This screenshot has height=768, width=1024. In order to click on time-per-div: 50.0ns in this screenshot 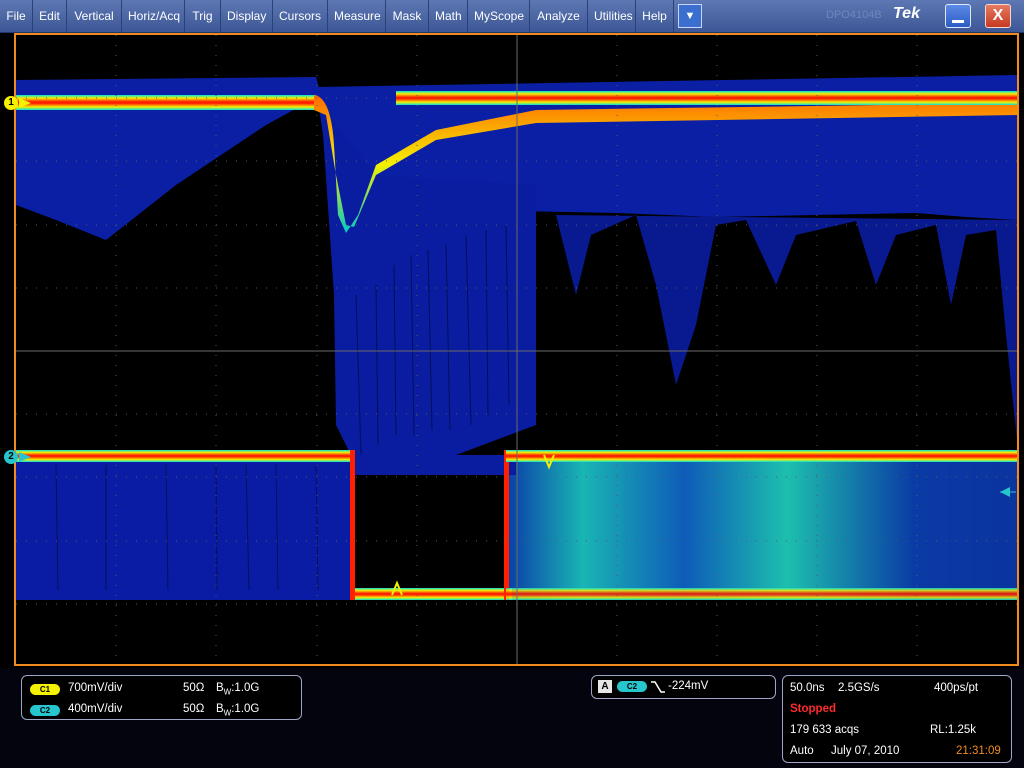, I will do `click(807, 688)`.